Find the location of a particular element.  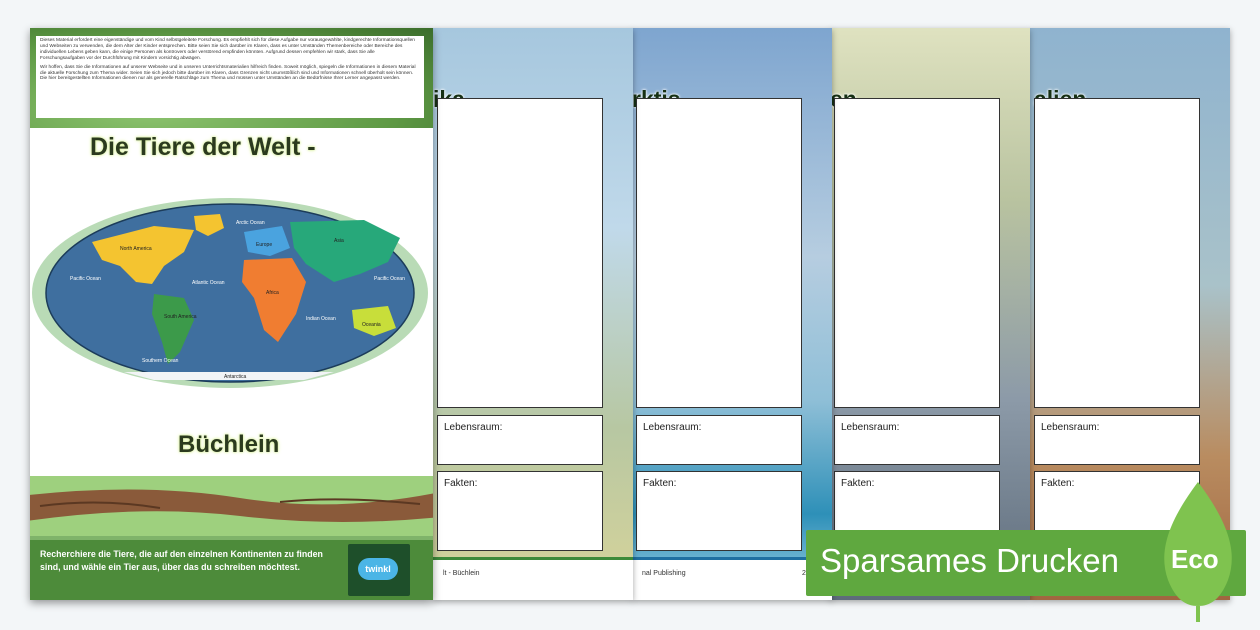

map-label-oceania: Oceania is located at coordinates (371, 325).